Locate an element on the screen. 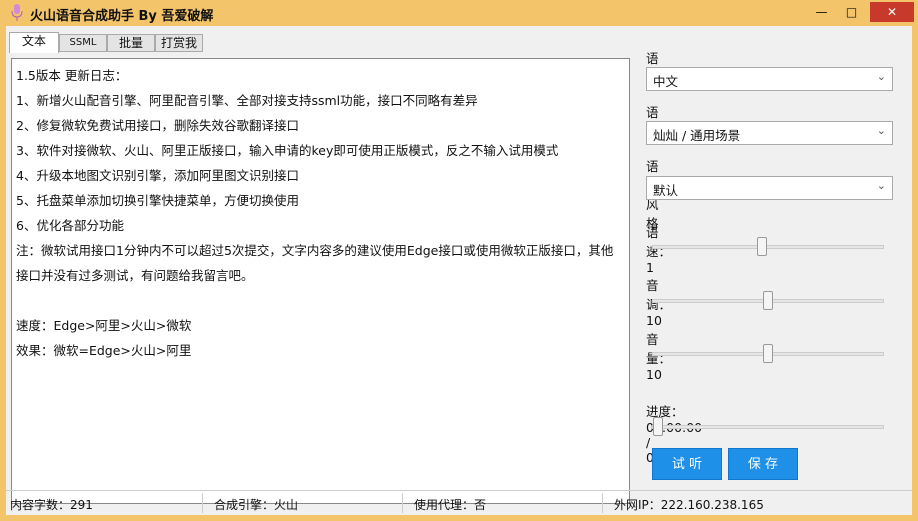 Image resolution: width=918 pixels, height=521 pixels. speed-slider is located at coordinates (768, 246).